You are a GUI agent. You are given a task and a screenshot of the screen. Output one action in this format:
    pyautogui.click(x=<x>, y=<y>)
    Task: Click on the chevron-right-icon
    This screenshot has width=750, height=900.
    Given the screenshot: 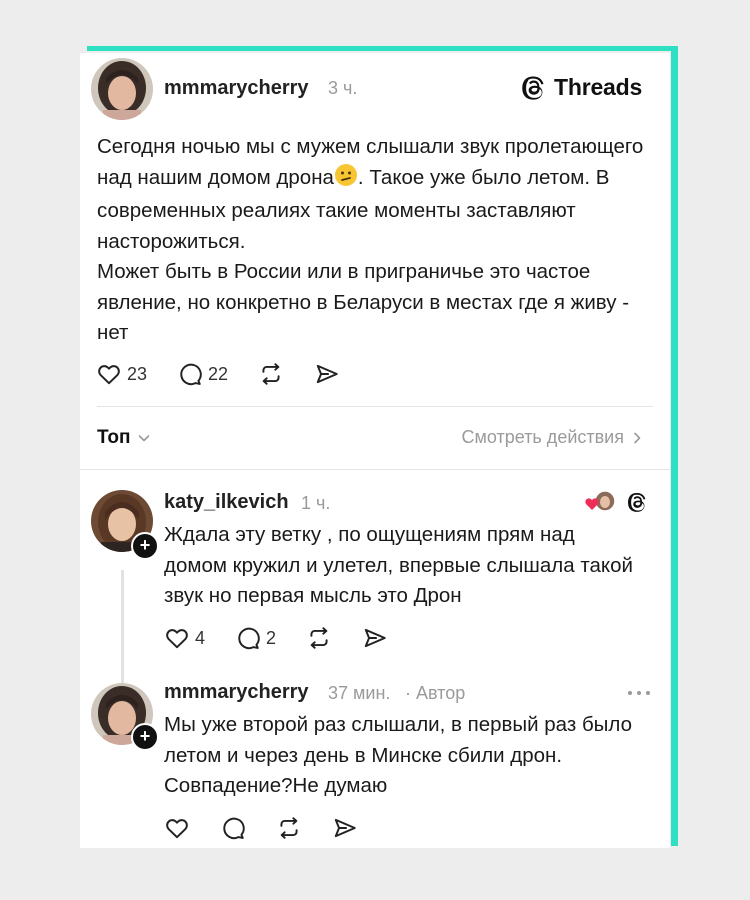 What is the action you would take?
    pyautogui.click(x=637, y=437)
    